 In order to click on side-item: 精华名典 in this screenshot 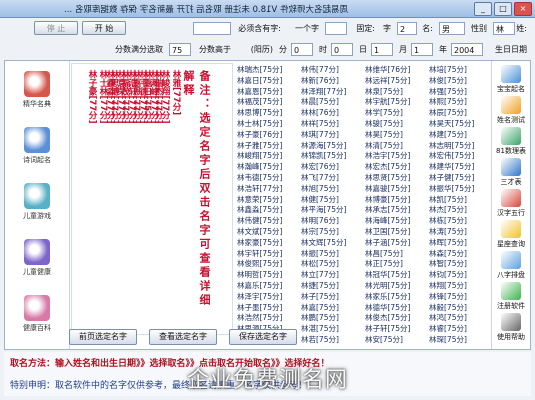, I will do `click(37, 90)`.